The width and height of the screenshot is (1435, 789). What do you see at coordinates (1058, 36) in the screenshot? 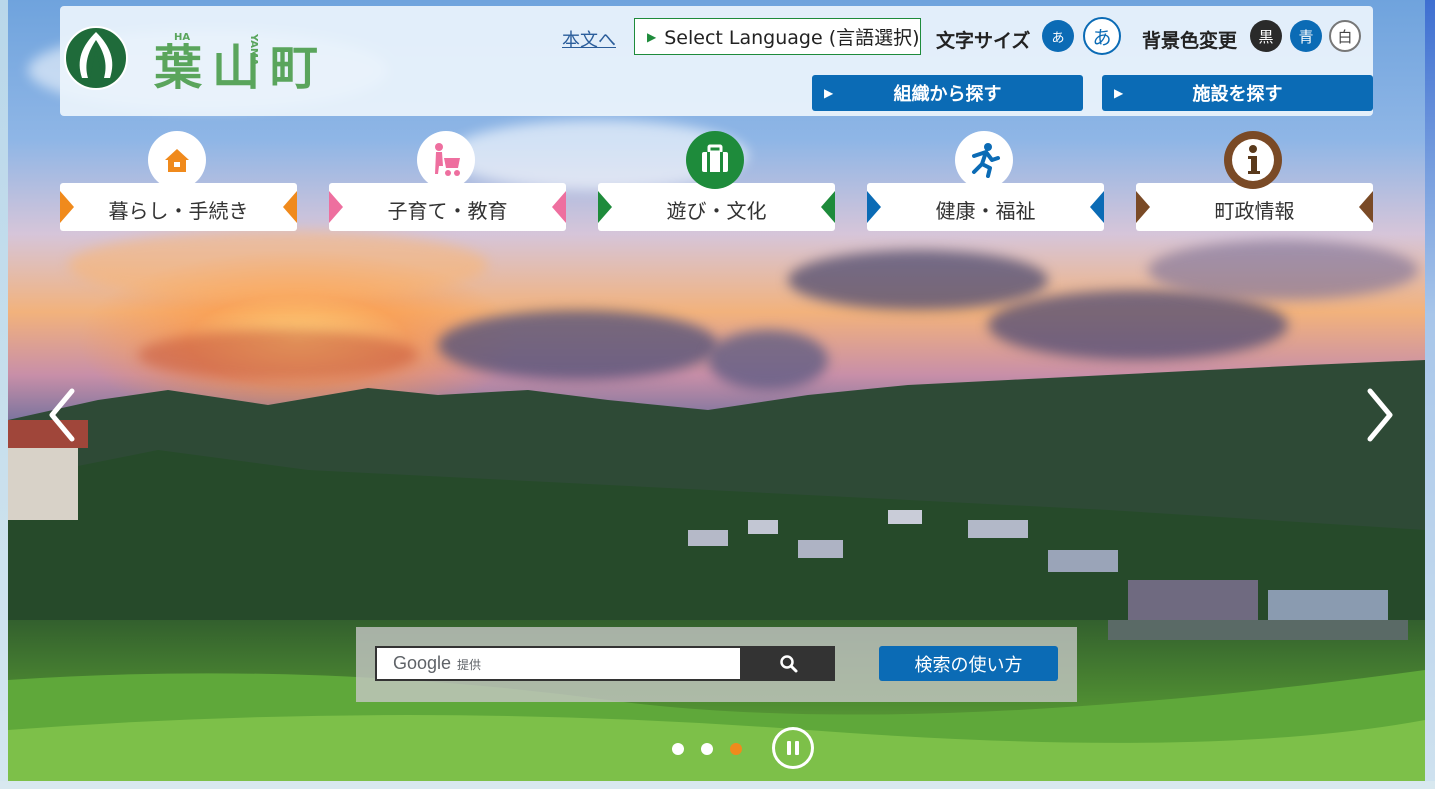
I see `font-size-small-button: あ` at bounding box center [1058, 36].